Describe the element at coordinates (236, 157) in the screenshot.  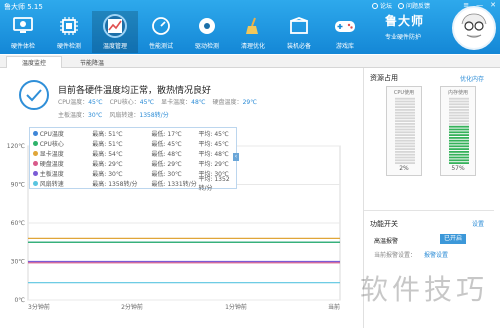
I see `legend-collapse-button: ‹` at that location.